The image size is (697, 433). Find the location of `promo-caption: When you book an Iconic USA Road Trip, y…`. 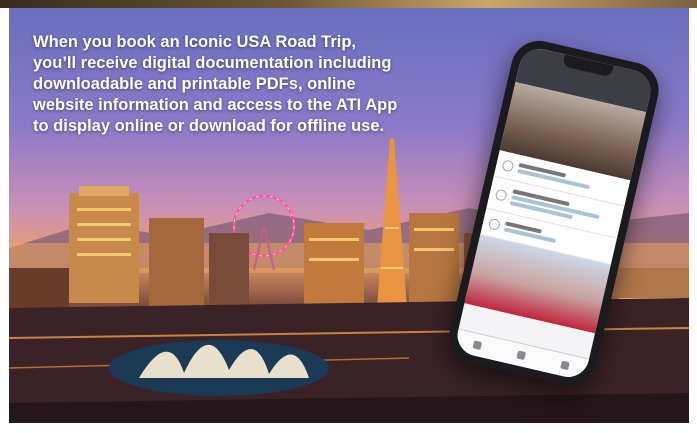

promo-caption: When you book an Iconic USA Road Trip, y… is located at coordinates (215, 84).